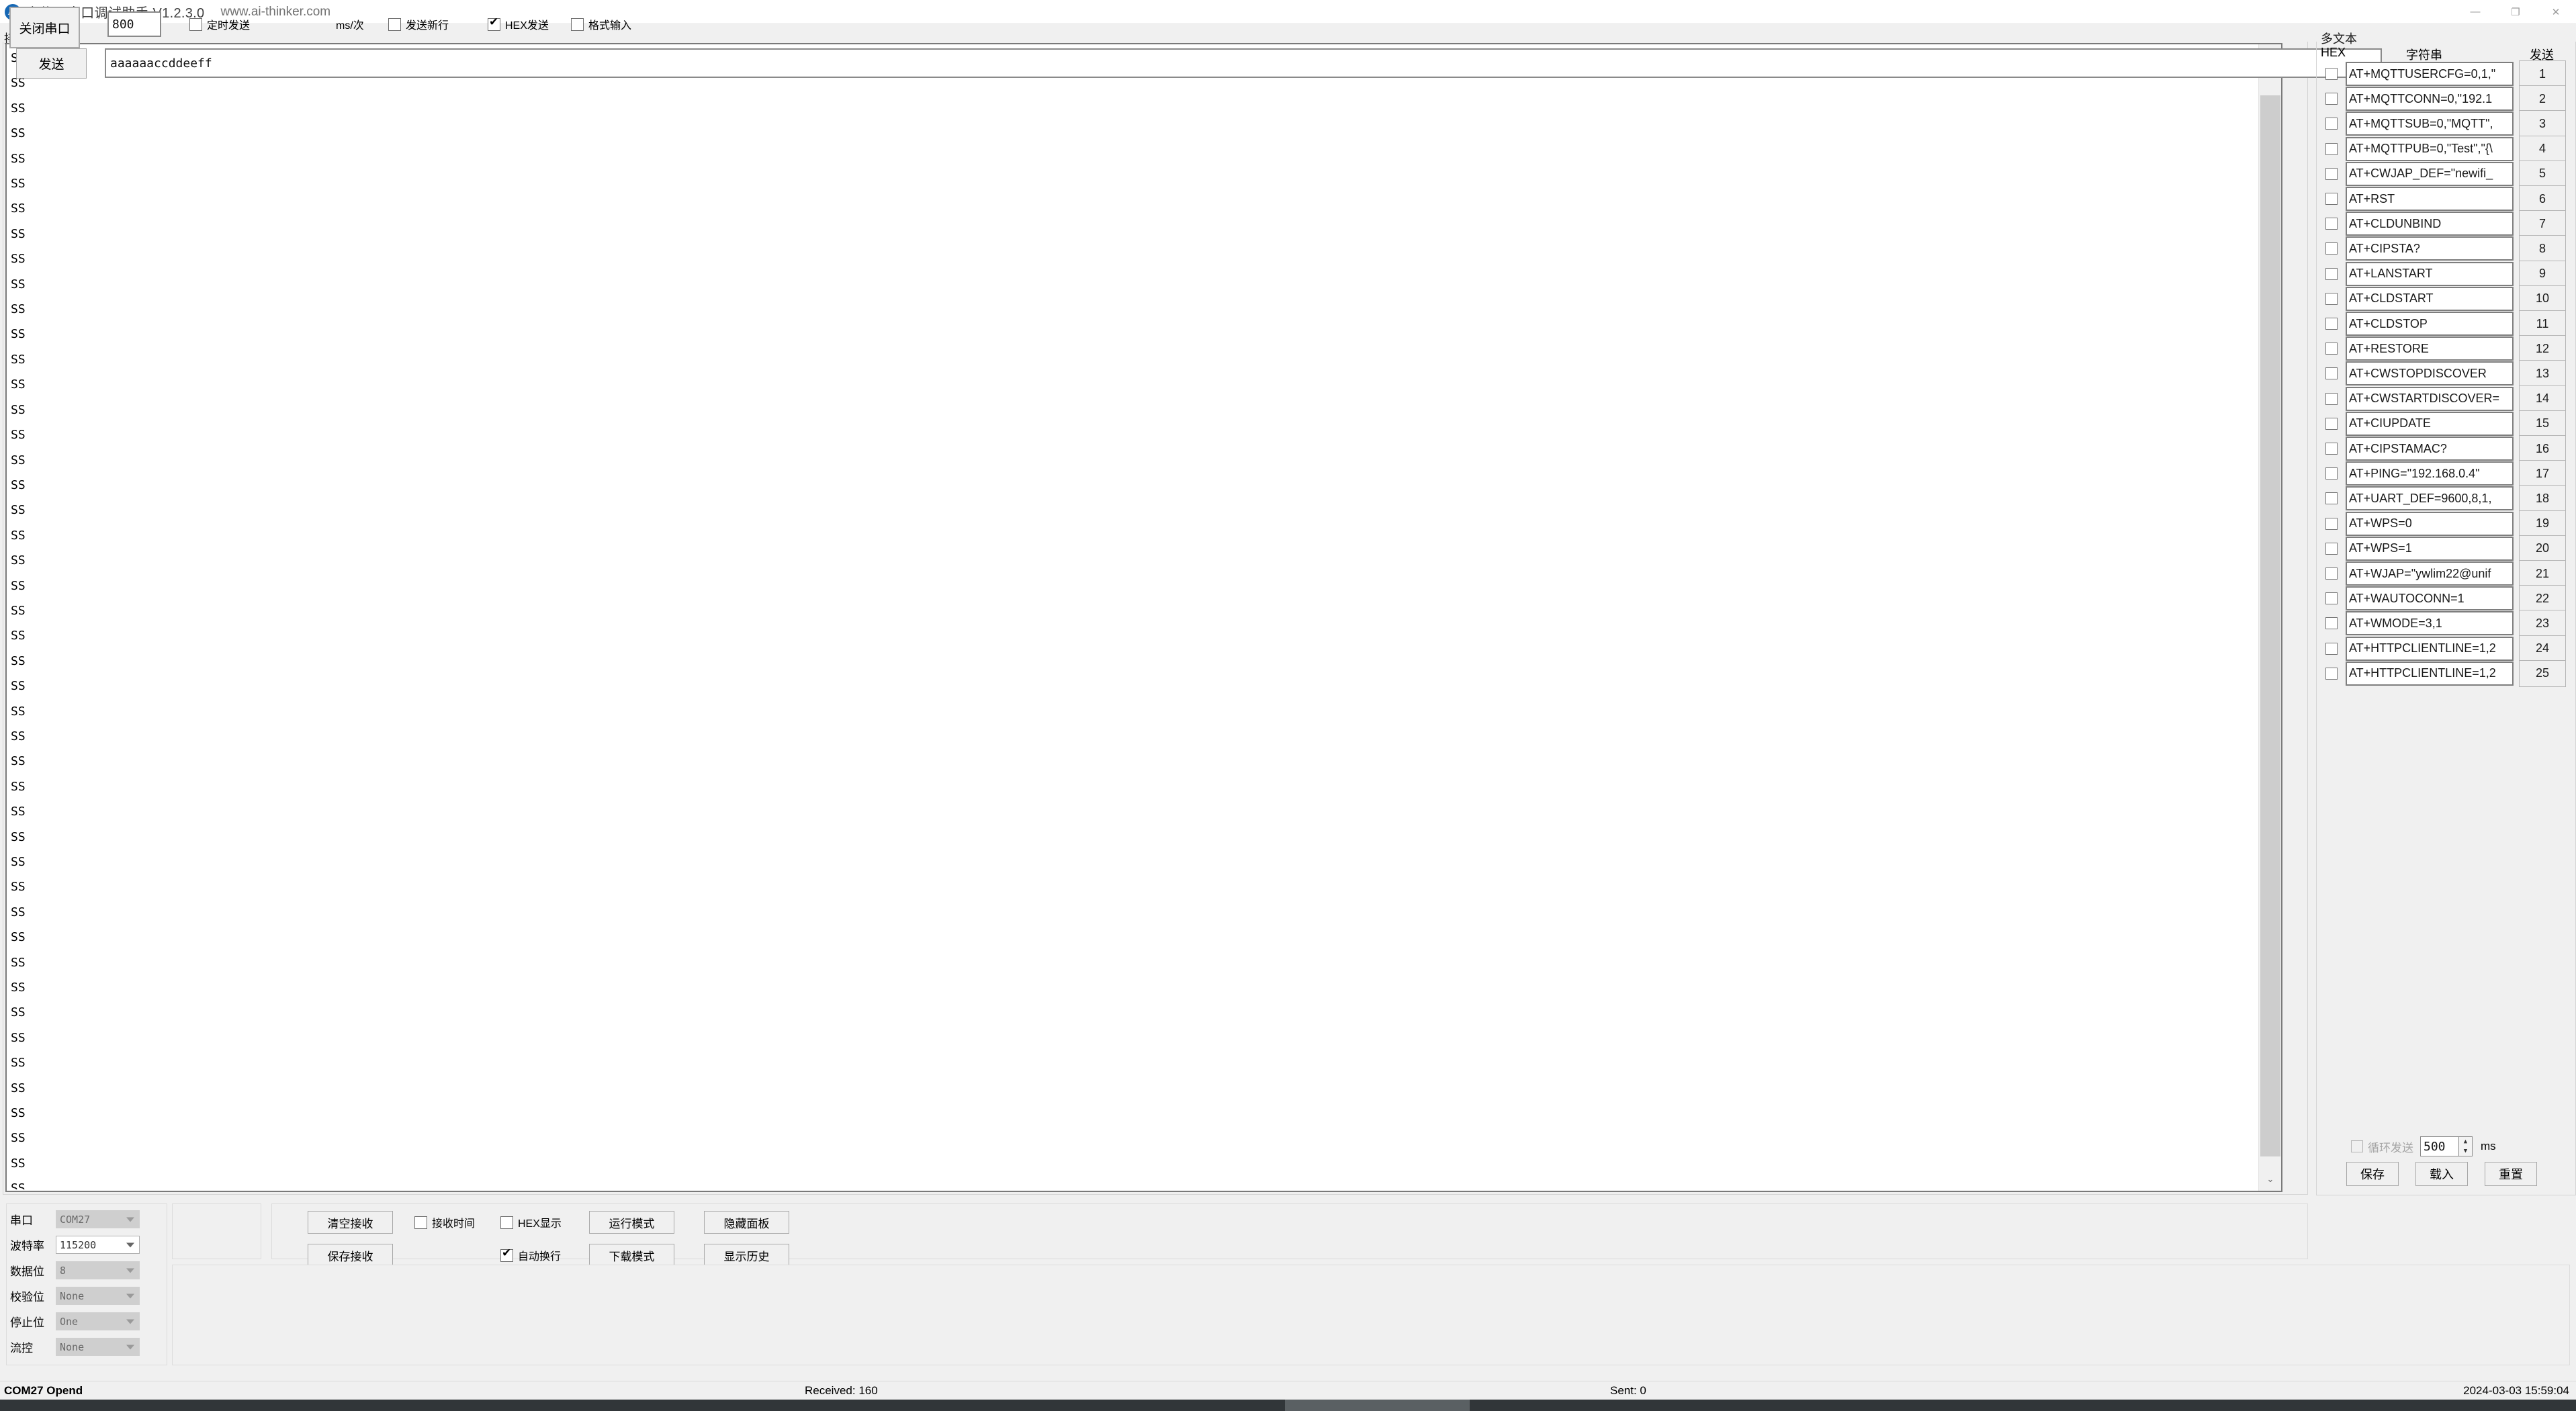 The width and height of the screenshot is (2576, 1411). What do you see at coordinates (2543, 323) in the screenshot?
I see `multitext-send-button: 11` at bounding box center [2543, 323].